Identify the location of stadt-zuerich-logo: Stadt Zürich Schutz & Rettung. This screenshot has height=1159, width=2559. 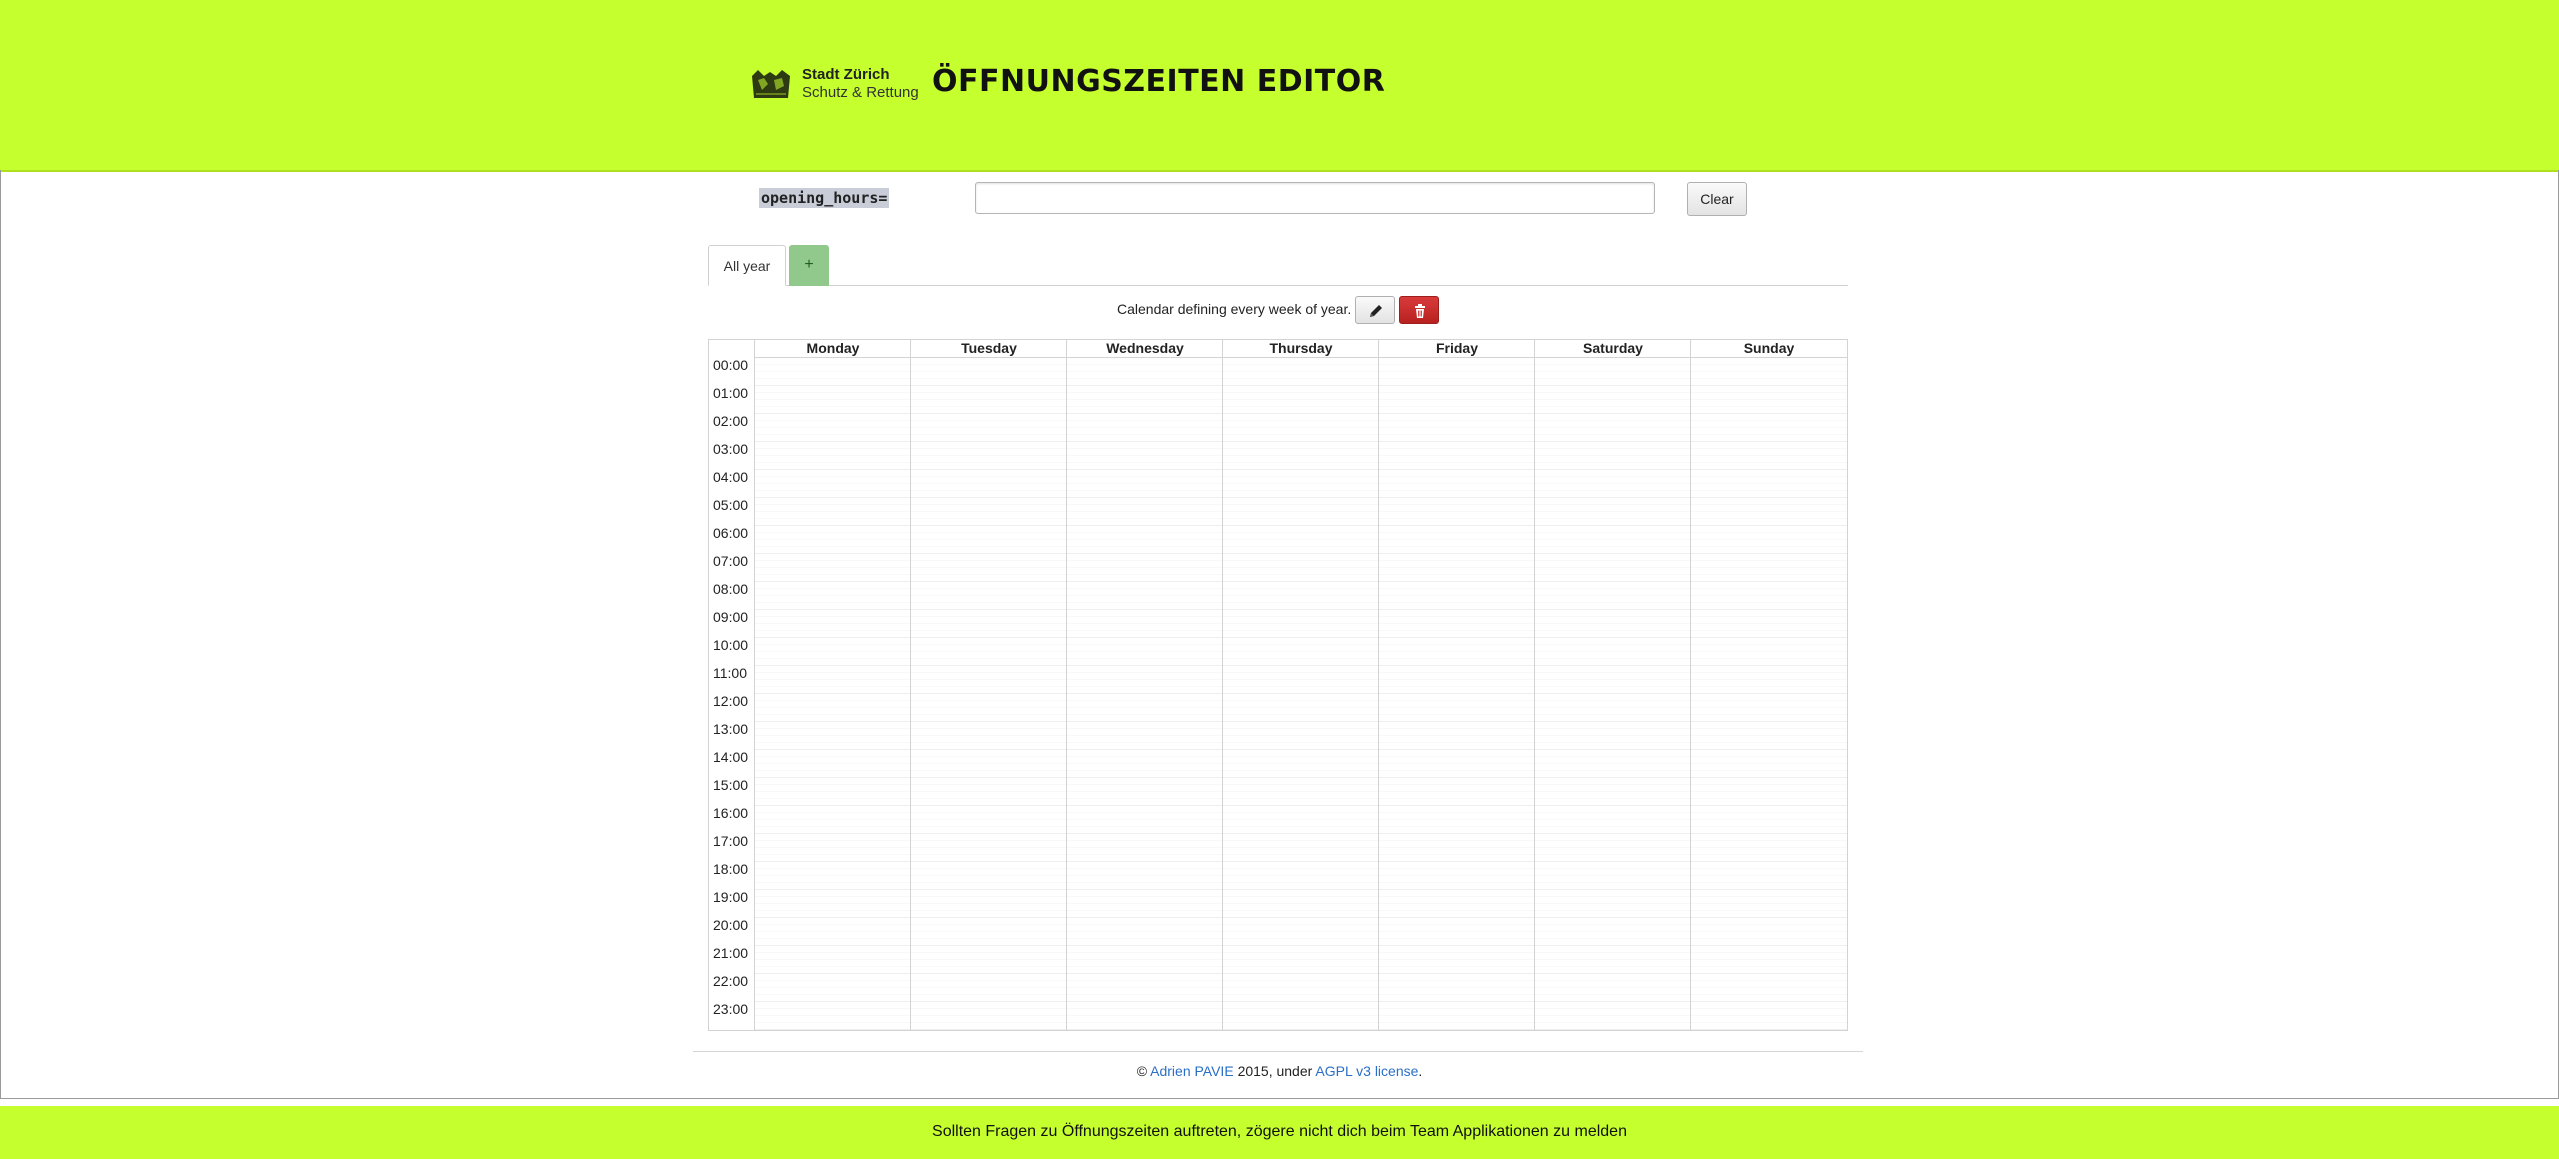
(835, 85).